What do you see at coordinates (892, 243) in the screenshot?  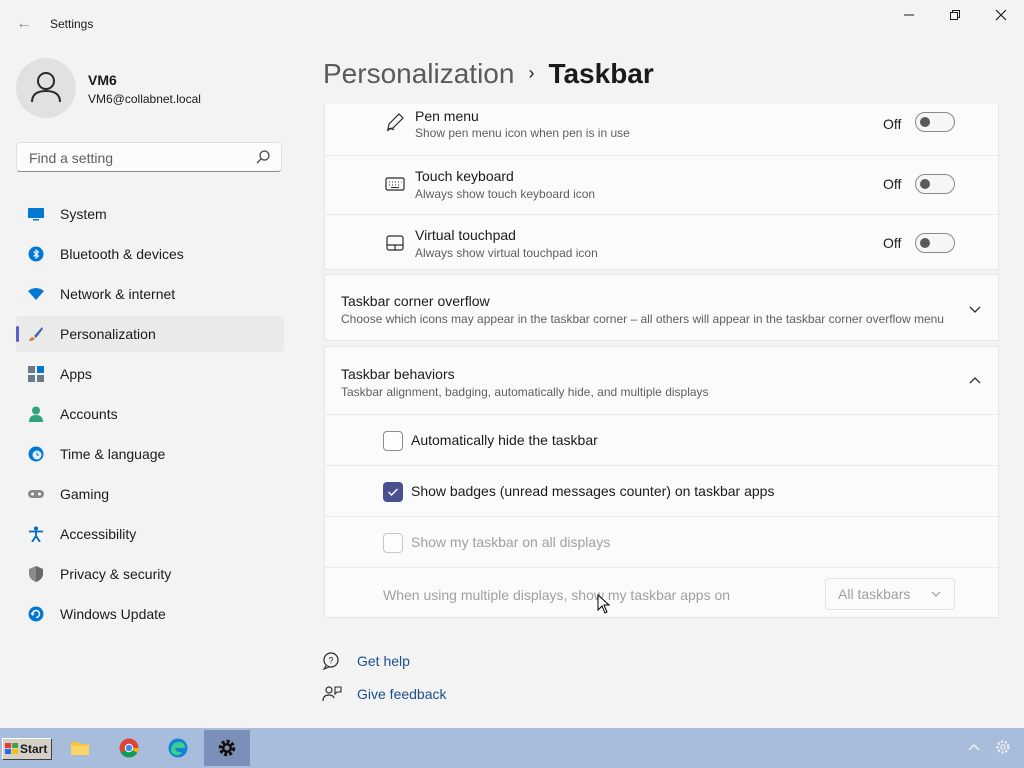 I see `virtual-touchpad-state: Off` at bounding box center [892, 243].